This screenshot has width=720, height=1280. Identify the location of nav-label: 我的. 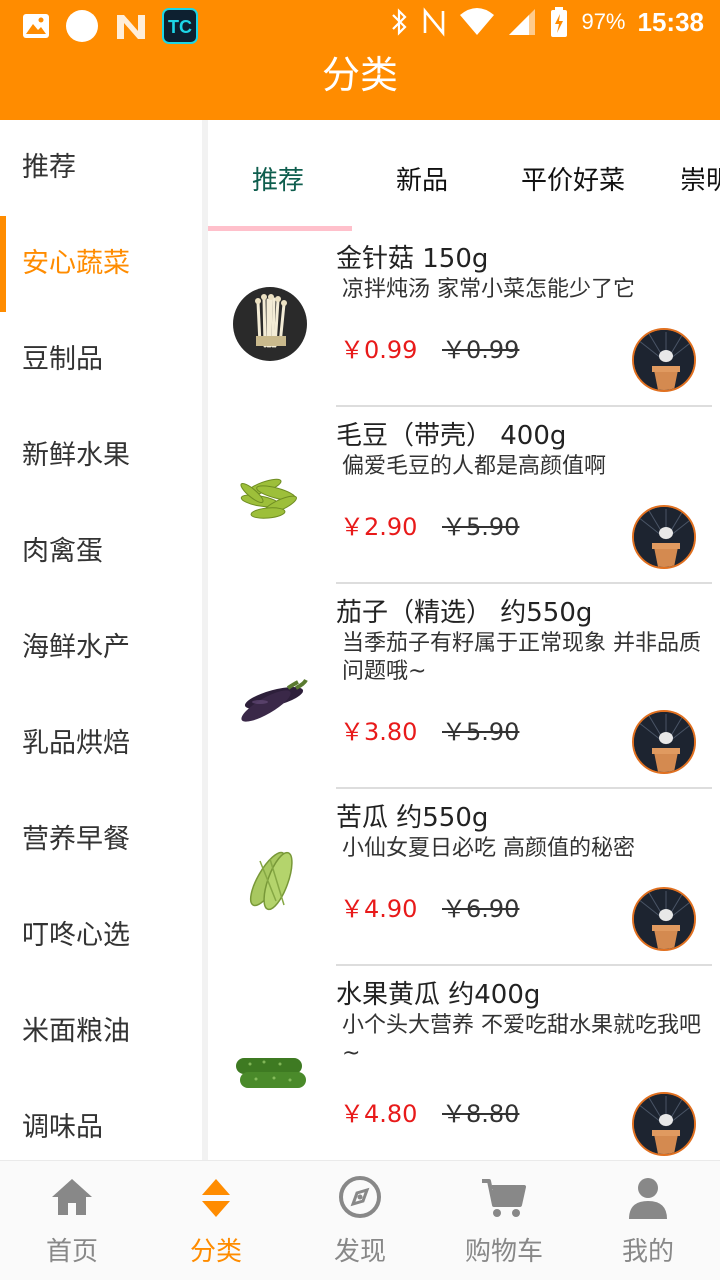
(647, 1252).